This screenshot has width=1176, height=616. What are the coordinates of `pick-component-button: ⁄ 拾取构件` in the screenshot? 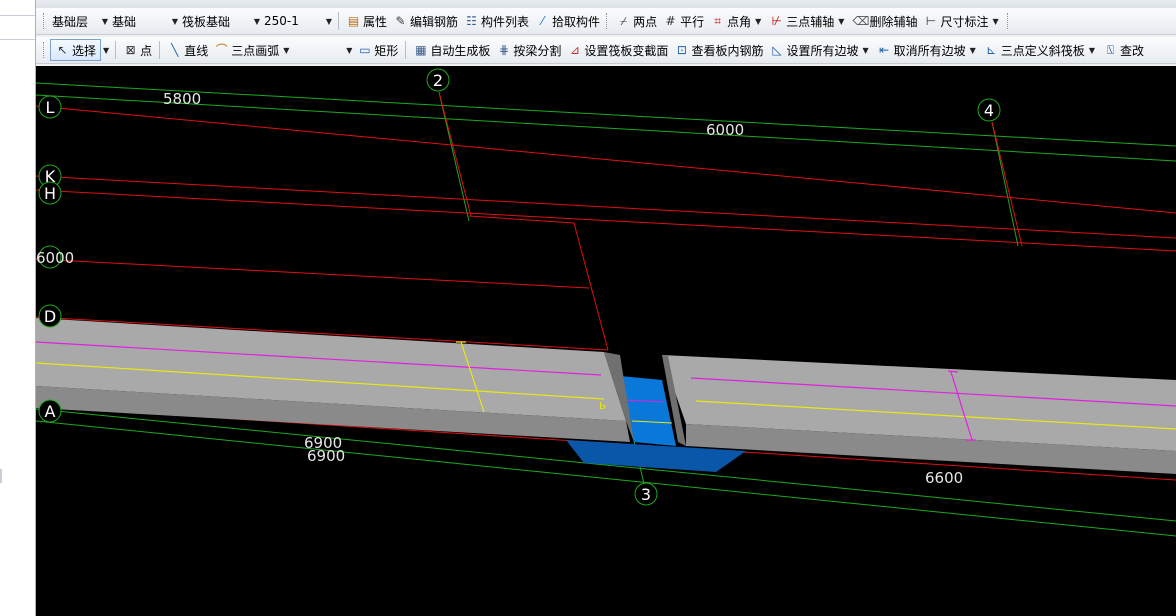 It's located at (567, 21).